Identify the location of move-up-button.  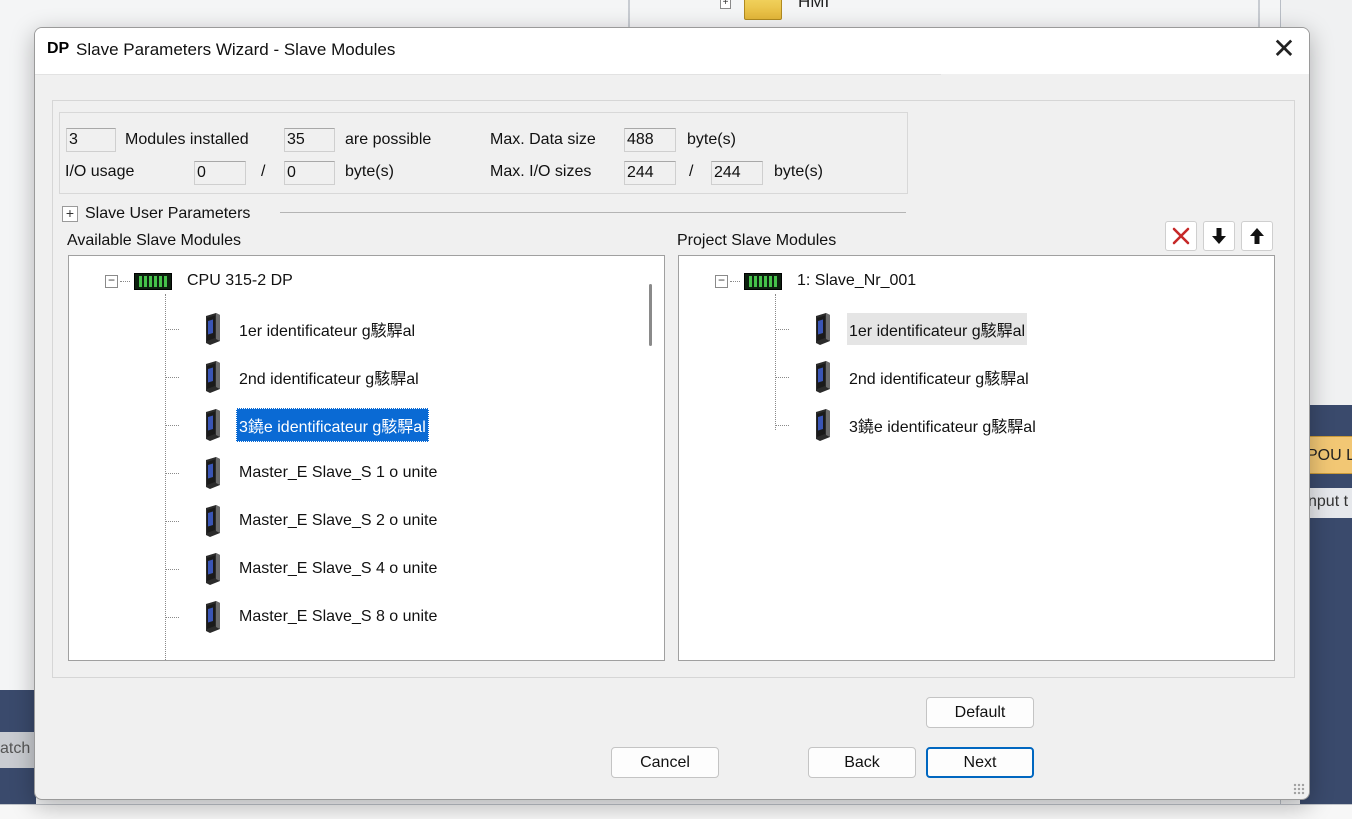
(1257, 236).